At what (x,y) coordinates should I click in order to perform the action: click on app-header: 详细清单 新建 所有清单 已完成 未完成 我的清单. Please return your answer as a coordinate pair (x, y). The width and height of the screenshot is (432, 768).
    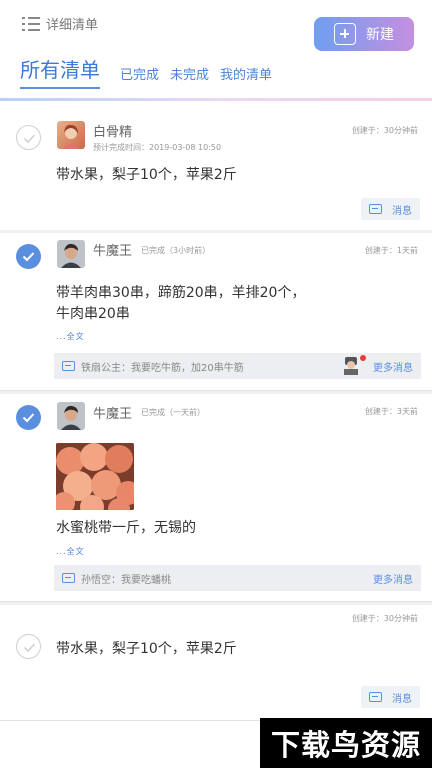
    Looking at the image, I should click on (216, 50).